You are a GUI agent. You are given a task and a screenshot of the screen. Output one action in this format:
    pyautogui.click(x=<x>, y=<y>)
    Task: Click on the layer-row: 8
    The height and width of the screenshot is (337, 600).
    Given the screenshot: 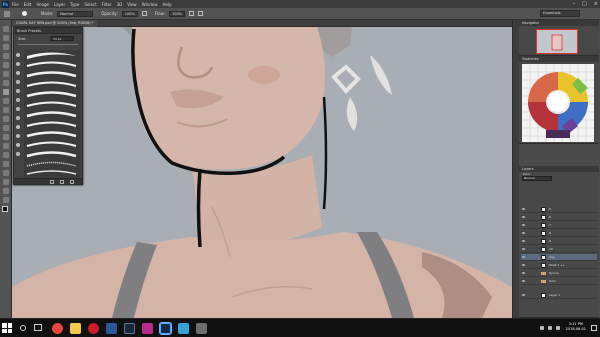 What is the action you would take?
    pyautogui.click(x=559, y=233)
    